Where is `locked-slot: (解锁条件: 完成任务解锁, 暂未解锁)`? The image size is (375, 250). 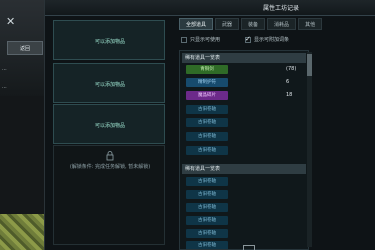
locked-slot: (解锁条件: 完成任务解锁, 暂未解锁) is located at coordinates (109, 195).